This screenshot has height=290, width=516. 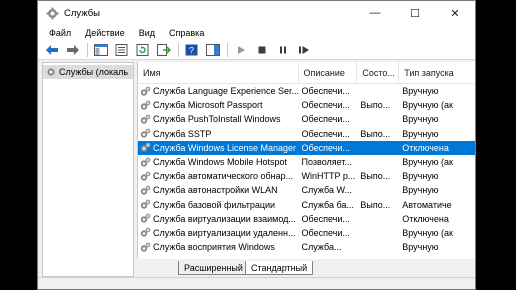 What do you see at coordinates (425, 218) in the screenshot?
I see `service-startup-type-cell-text: Отключена` at bounding box center [425, 218].